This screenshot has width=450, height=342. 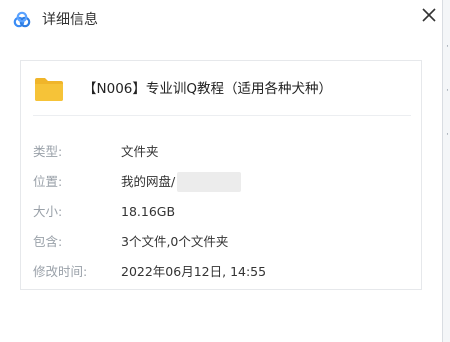 I want to click on detail-value: 2022年06月12日, 14:55, so click(x=194, y=271).